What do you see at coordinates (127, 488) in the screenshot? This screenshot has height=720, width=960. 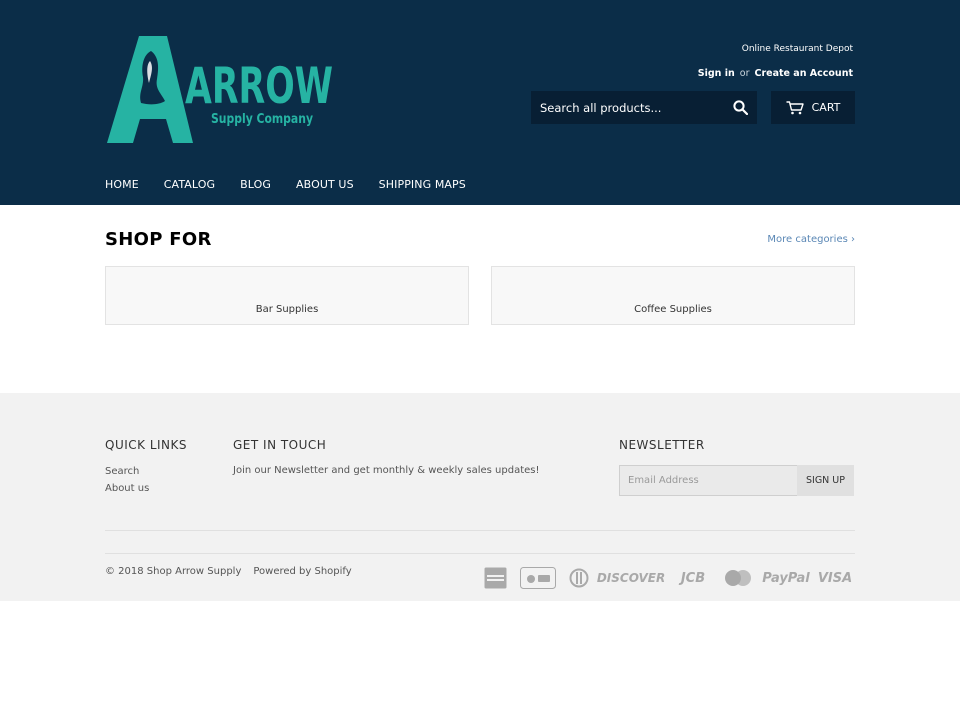 I see `footer-link-about-us: About us` at bounding box center [127, 488].